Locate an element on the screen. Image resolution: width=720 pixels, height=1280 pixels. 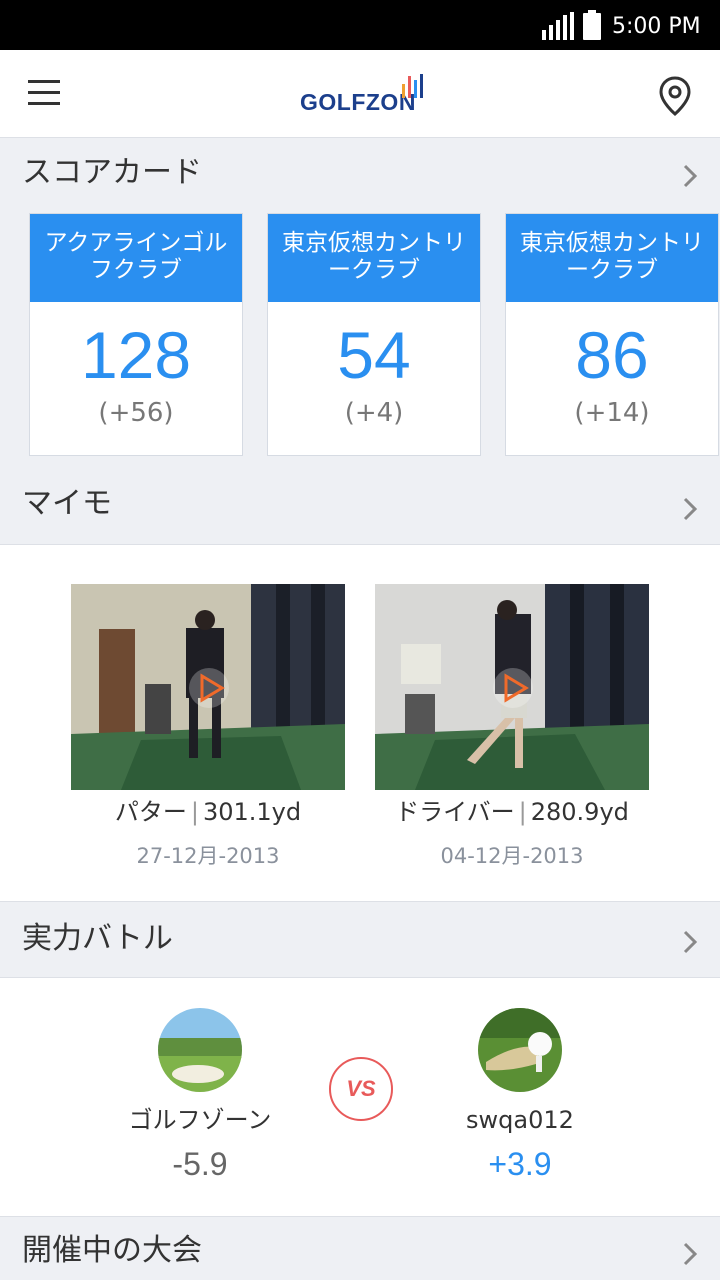
battery-icon is located at coordinates (592, 25).